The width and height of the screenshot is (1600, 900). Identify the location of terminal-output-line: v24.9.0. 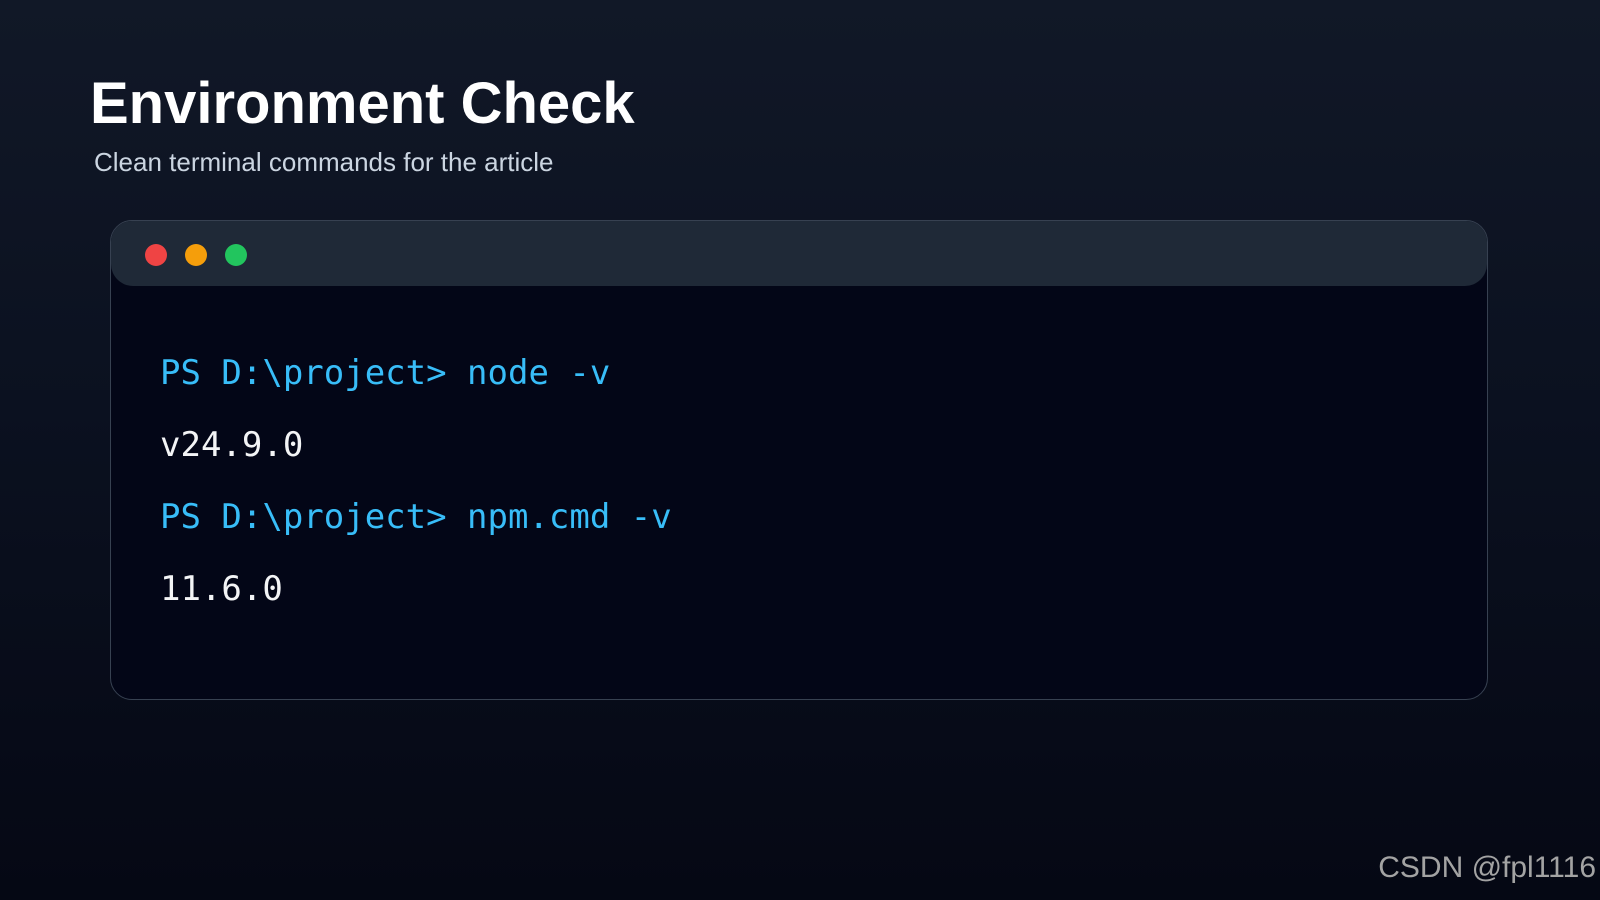
(232, 445).